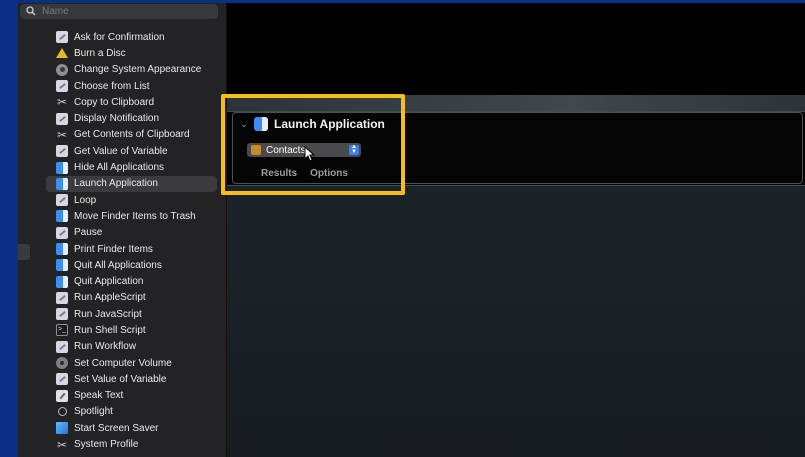  What do you see at coordinates (62, 363) in the screenshot?
I see `volume-icon` at bounding box center [62, 363].